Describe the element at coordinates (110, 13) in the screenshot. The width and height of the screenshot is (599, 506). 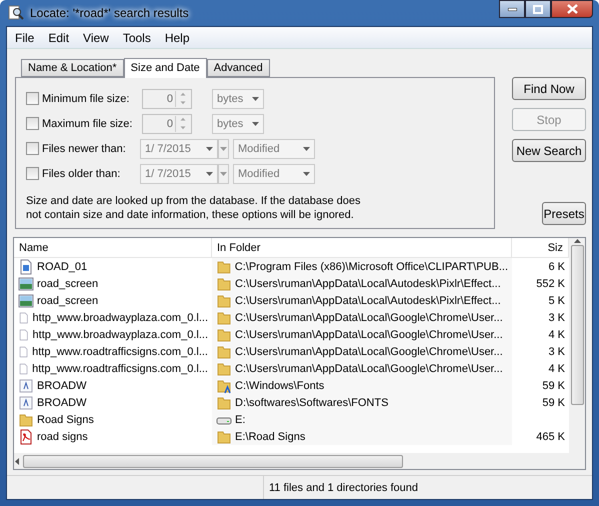
I see `window-title: Locate: '*road*' search results` at that location.